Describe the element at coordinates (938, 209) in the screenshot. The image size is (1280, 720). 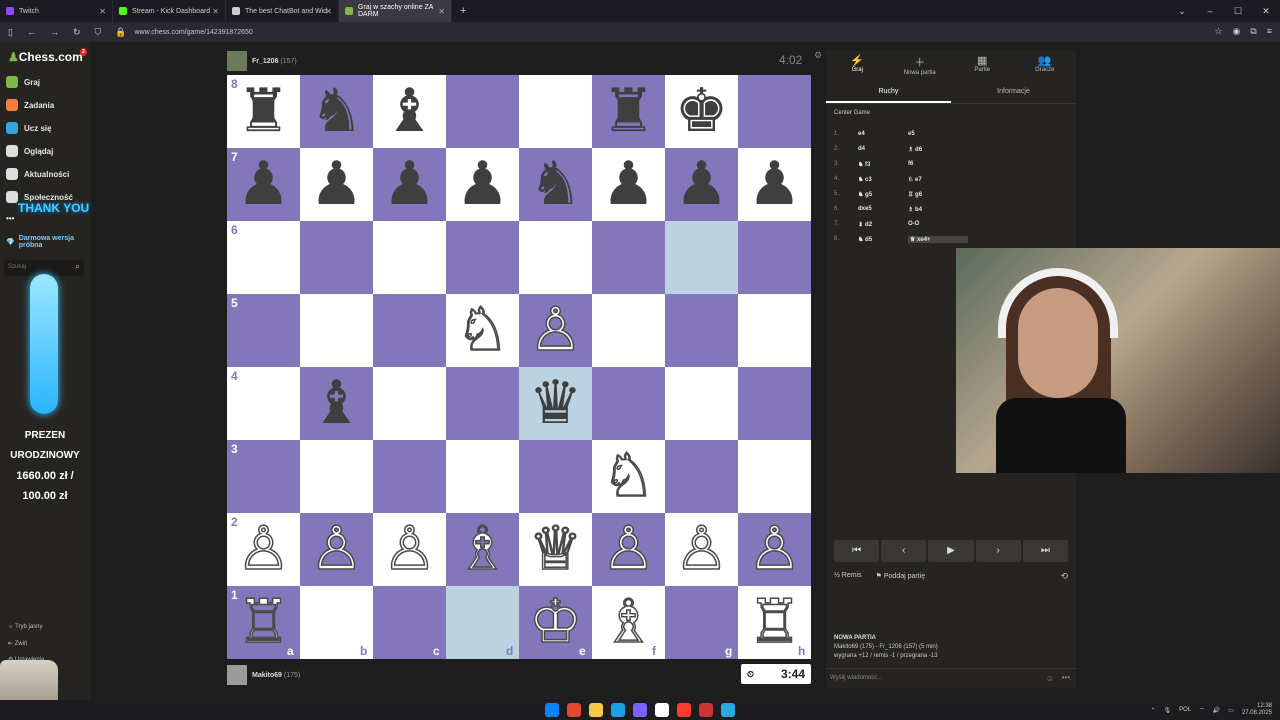
I see `move-black: ♗ b4` at that location.